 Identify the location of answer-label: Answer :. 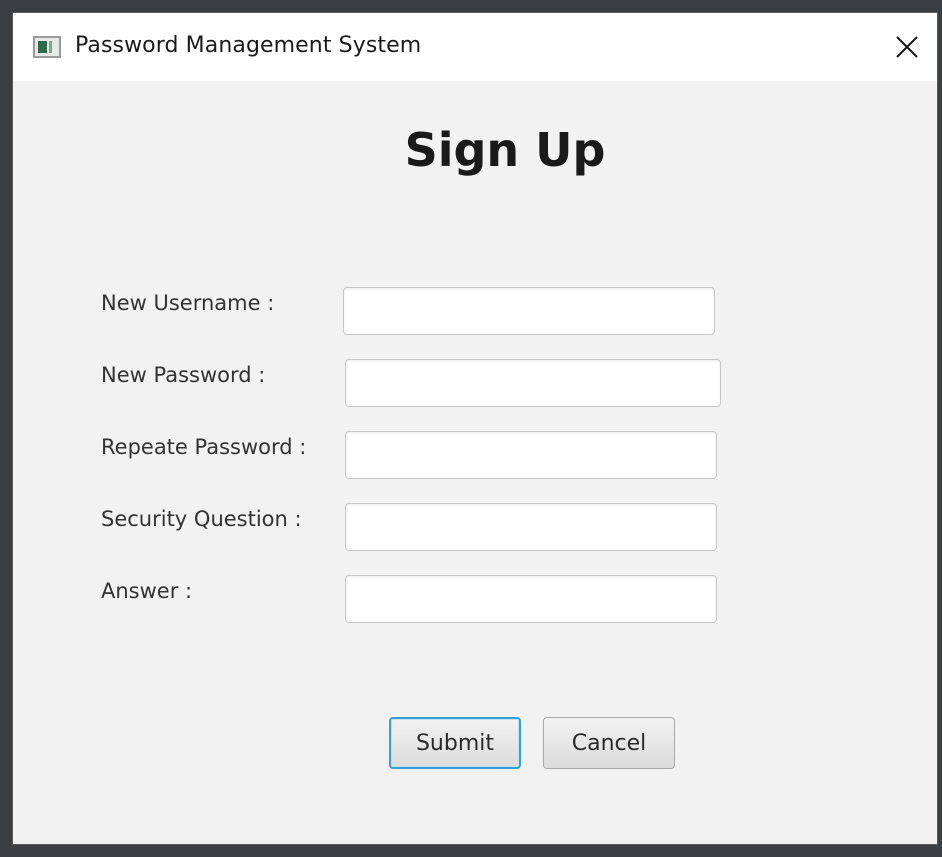
(147, 591).